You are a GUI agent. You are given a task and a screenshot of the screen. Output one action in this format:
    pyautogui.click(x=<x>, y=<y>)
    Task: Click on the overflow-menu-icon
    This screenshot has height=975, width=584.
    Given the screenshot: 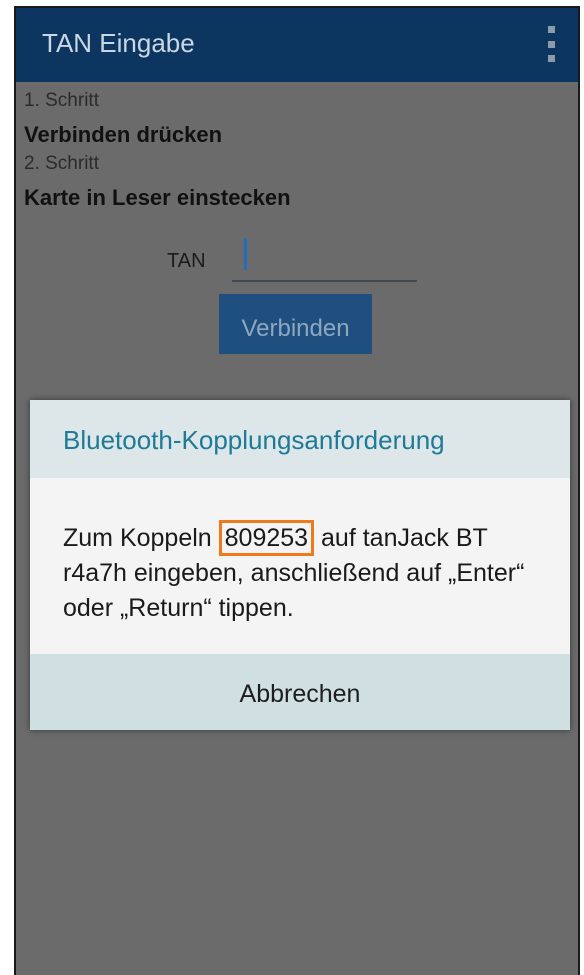 What is the action you would take?
    pyautogui.click(x=551, y=44)
    